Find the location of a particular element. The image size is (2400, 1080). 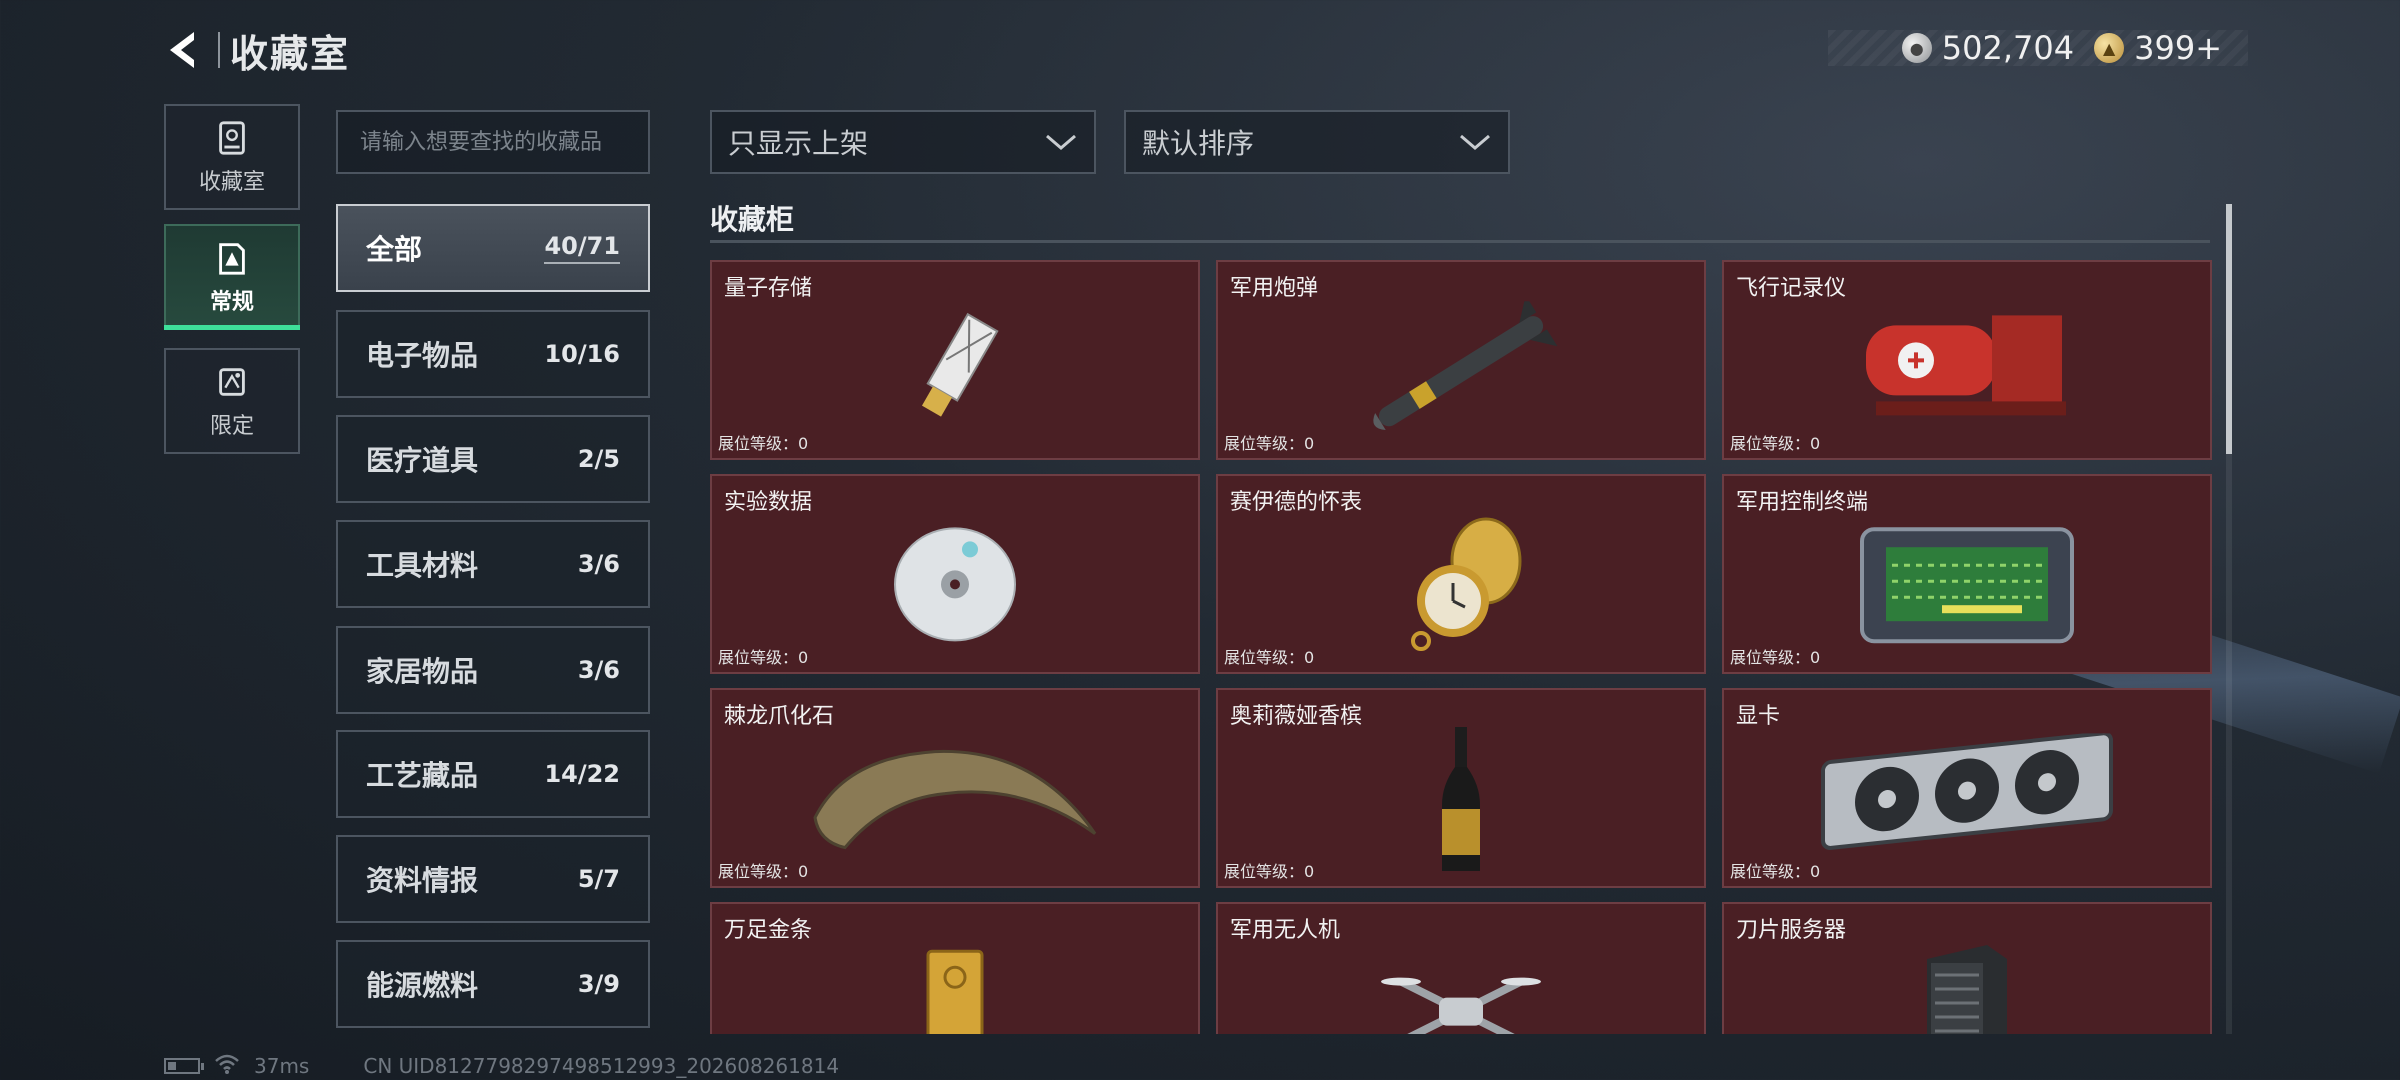

trophy-cabinet-icon is located at coordinates (232, 138).